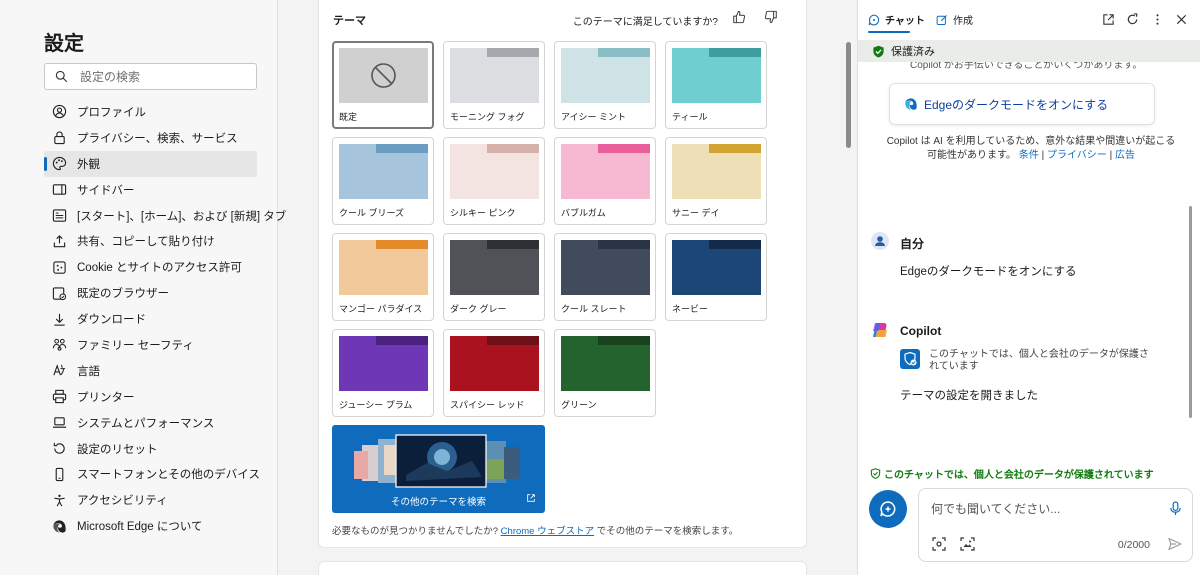 This screenshot has width=1200, height=575. Describe the element at coordinates (165, 76) in the screenshot. I see `settings-search-input` at that location.